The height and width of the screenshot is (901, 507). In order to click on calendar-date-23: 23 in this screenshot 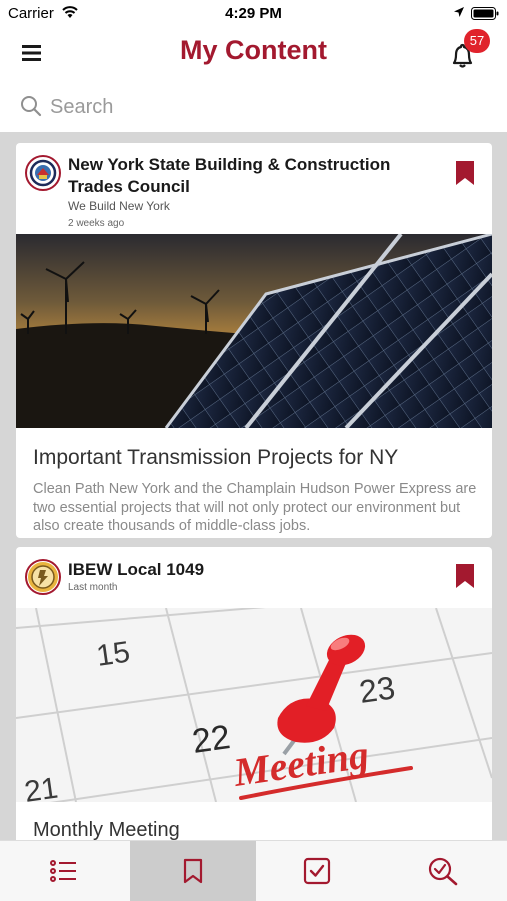, I will do `click(377, 689)`.